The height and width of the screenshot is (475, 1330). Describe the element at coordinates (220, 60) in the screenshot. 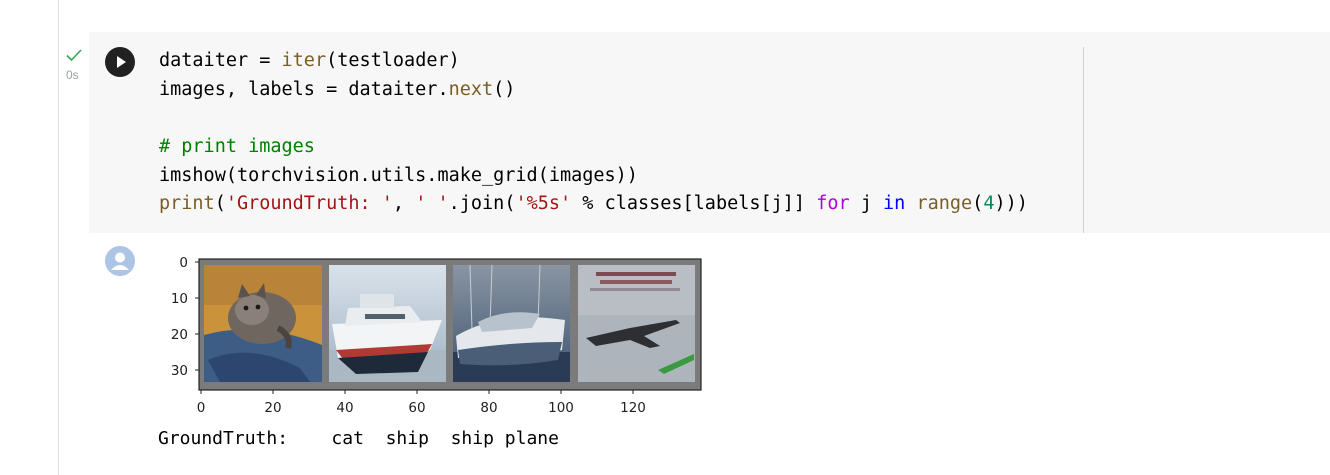

I see `code-token: dataiter =` at that location.